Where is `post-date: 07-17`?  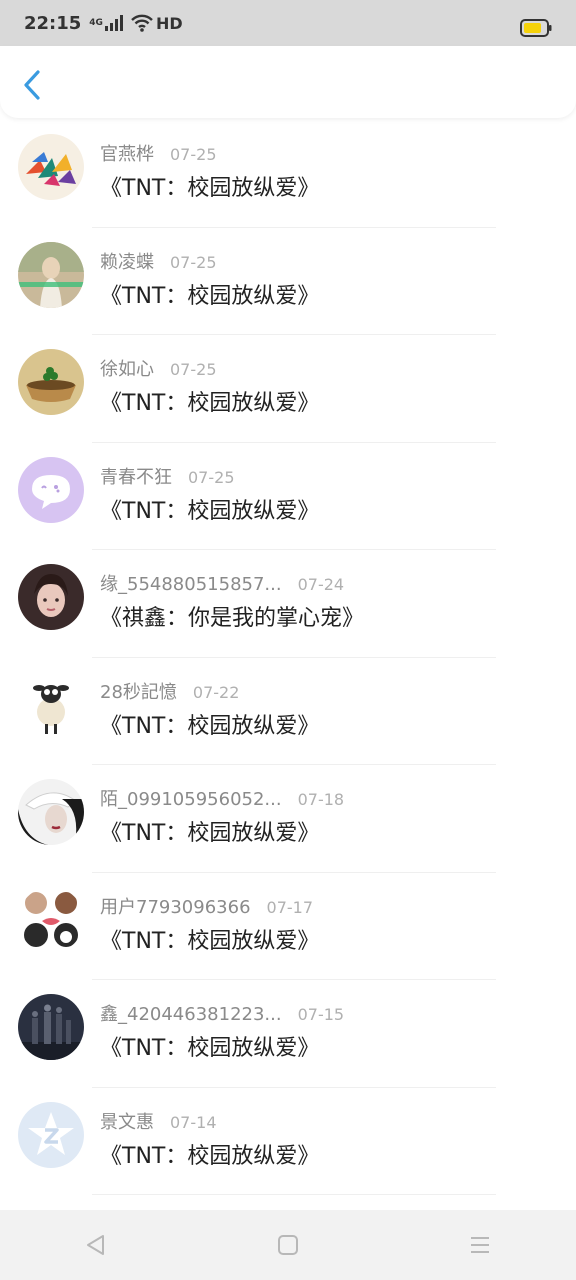 post-date: 07-17 is located at coordinates (290, 907).